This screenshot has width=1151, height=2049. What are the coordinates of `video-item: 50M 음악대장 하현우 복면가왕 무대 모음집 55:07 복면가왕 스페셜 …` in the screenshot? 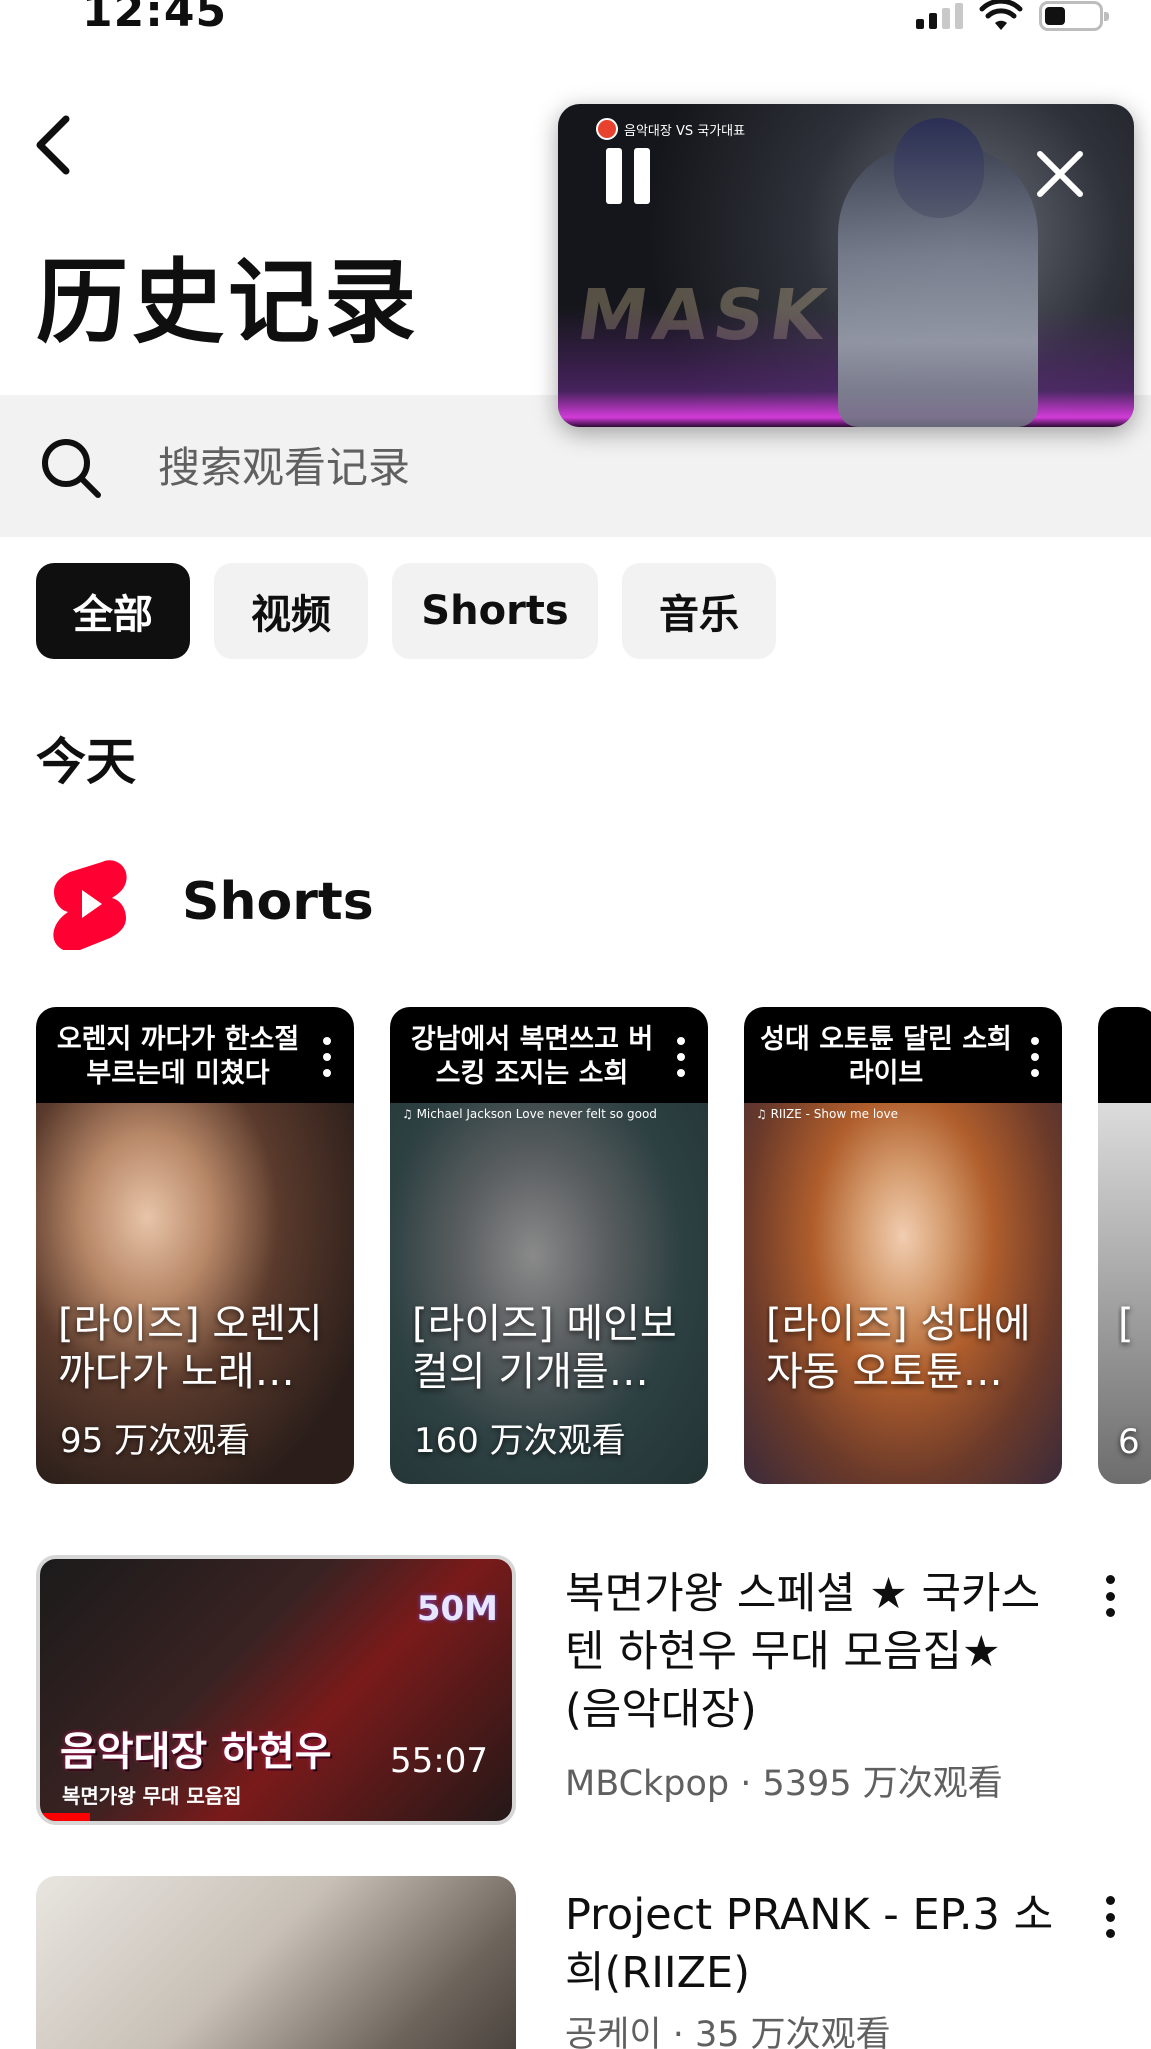 It's located at (586, 1690).